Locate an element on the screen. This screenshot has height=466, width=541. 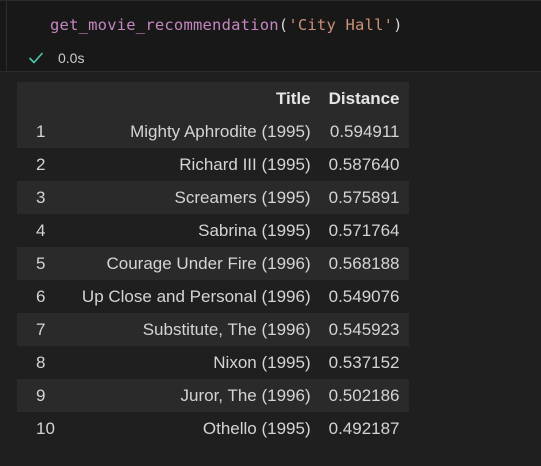
row-title: Nixon (1995) is located at coordinates (196, 362).